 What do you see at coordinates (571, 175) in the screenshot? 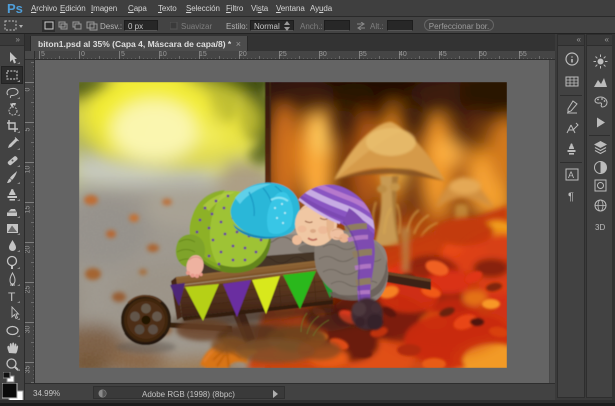
I see `svg-text: A` at bounding box center [571, 175].